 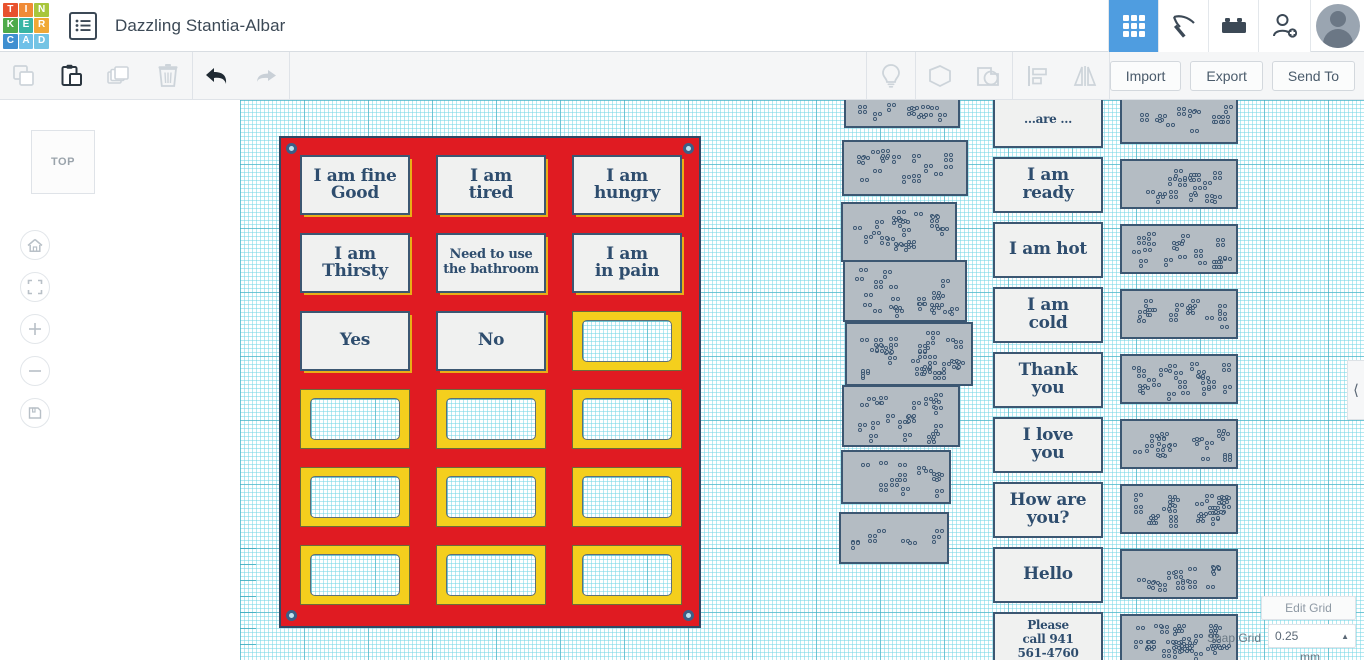 I want to click on panel-tile-text: I am cold, so click(x=1048, y=315).